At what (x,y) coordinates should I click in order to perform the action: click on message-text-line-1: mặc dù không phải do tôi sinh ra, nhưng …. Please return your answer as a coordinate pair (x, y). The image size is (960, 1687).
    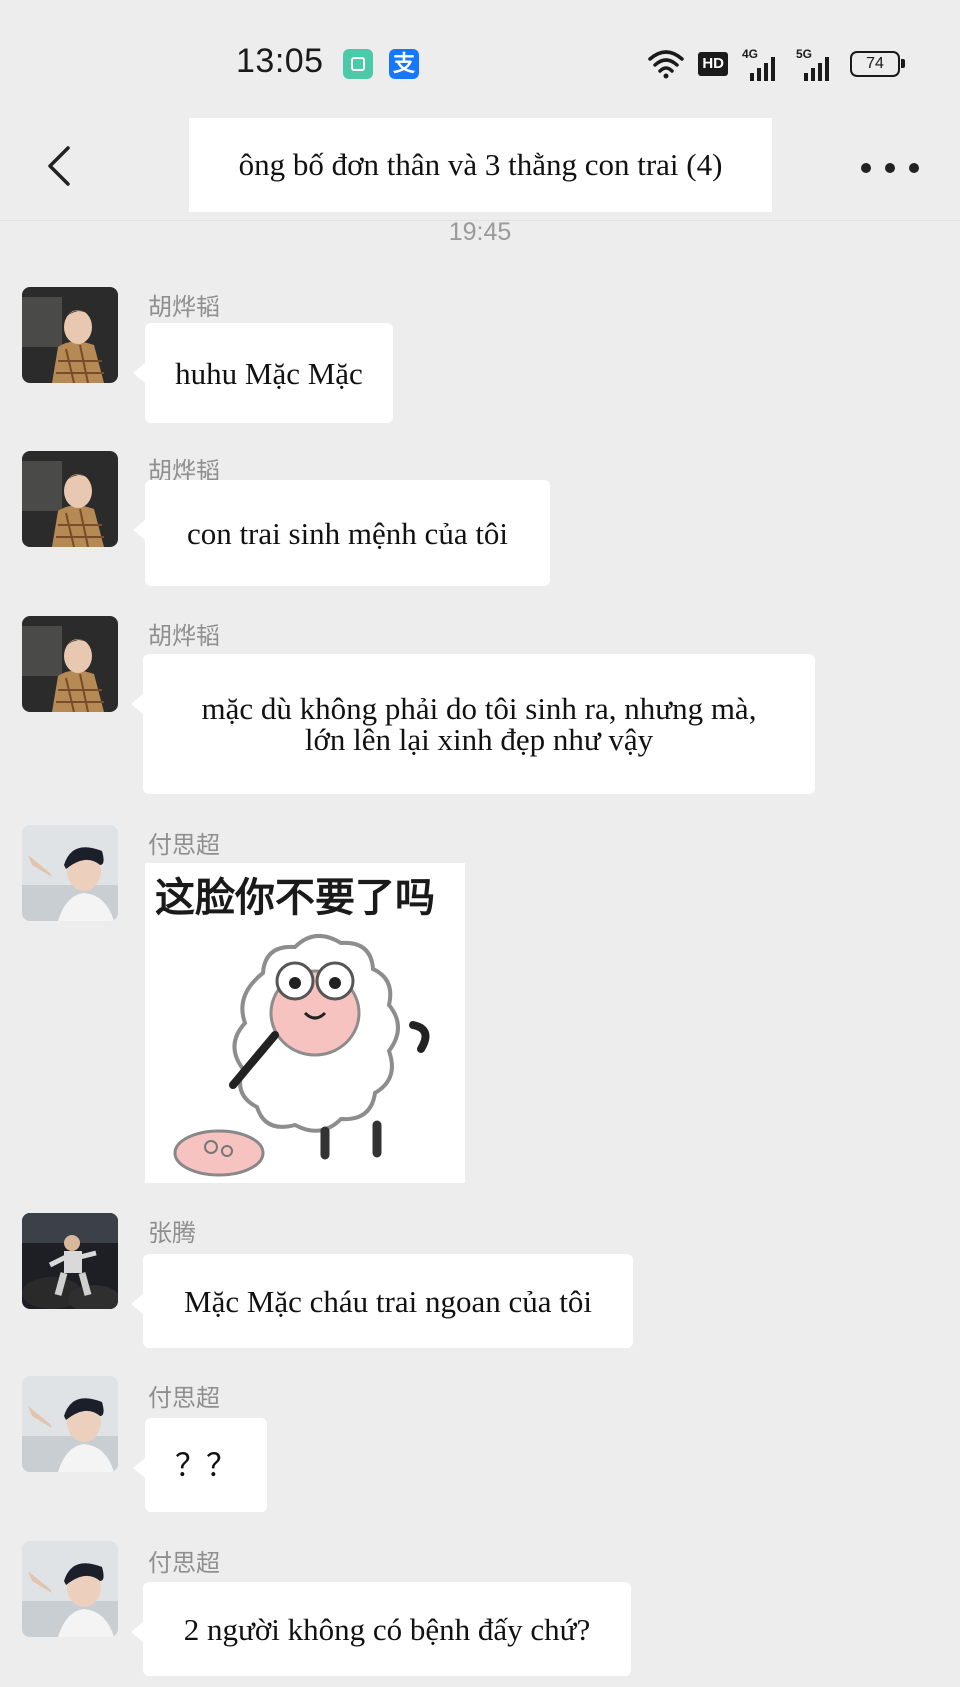
    Looking at the image, I should click on (479, 708).